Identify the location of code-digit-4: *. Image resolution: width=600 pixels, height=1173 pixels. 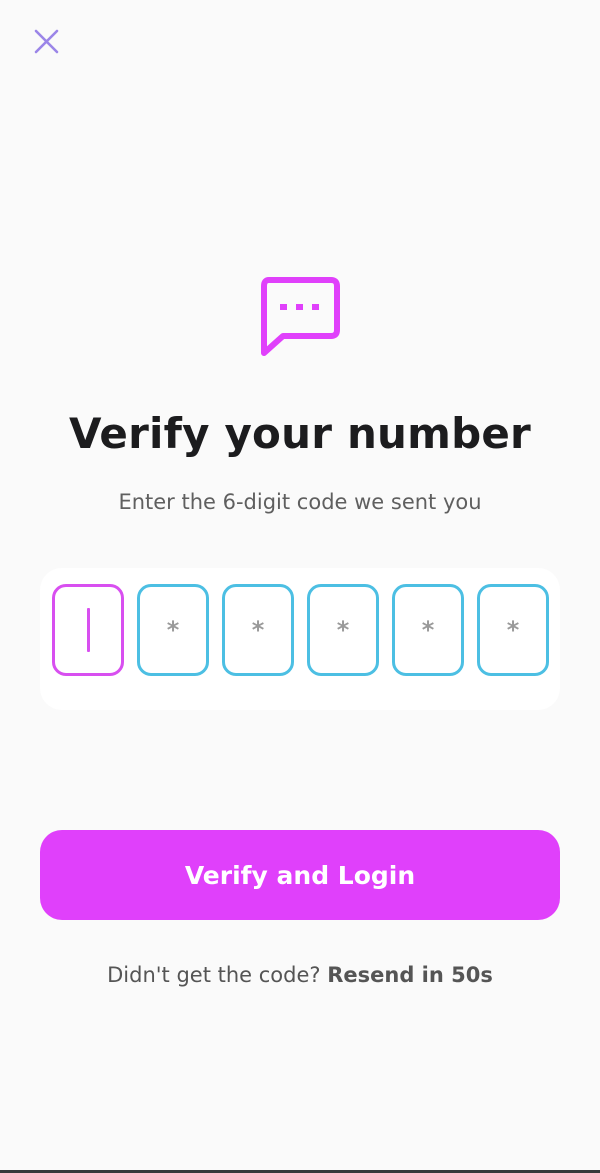
(343, 630).